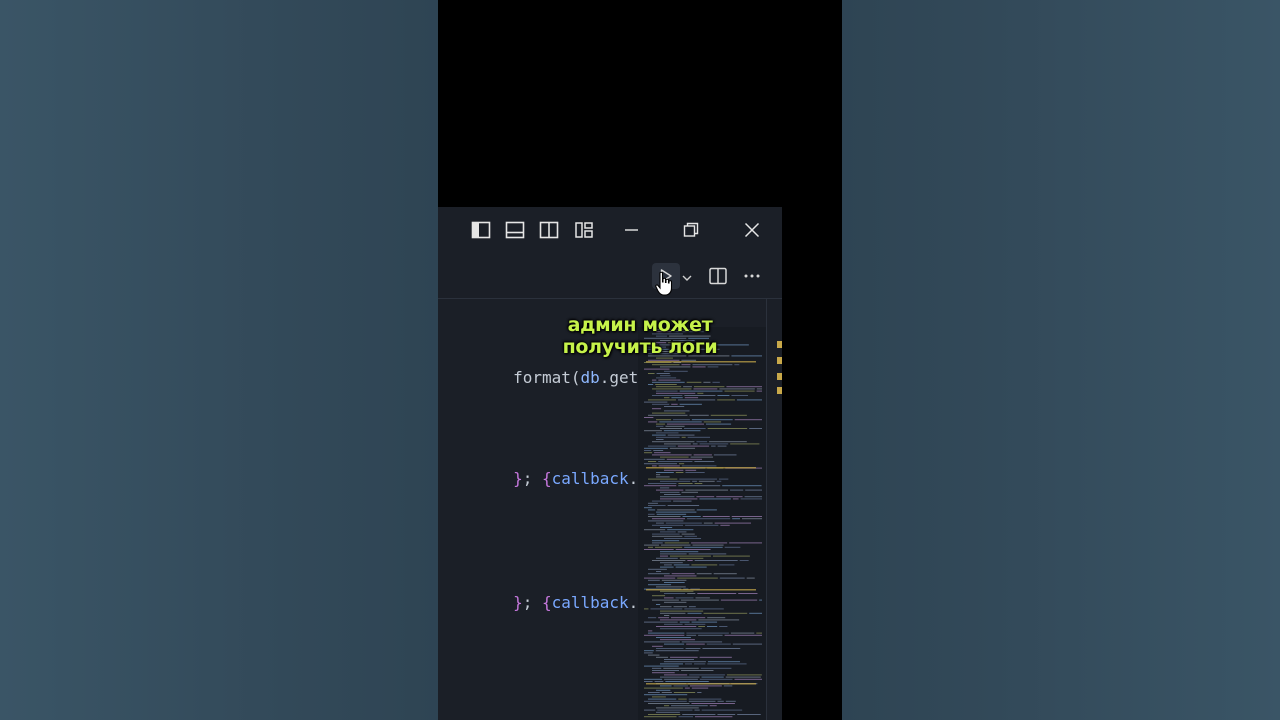 This screenshot has width=1280, height=720. Describe the element at coordinates (702, 523) in the screenshot. I see `minimap` at that location.